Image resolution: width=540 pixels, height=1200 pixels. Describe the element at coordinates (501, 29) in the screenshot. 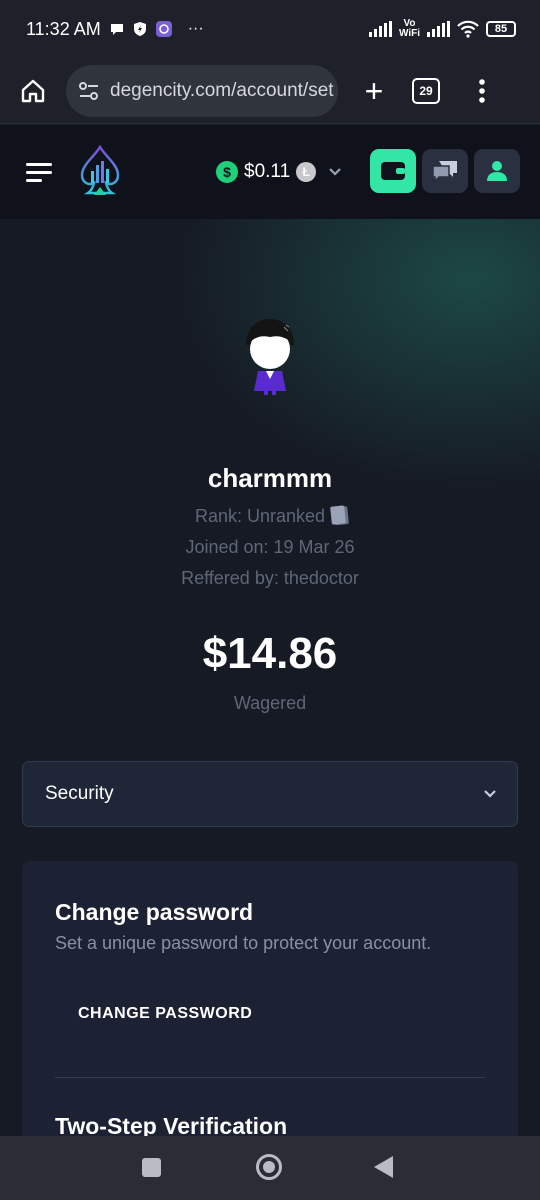

I see `battery-icon: 85` at that location.